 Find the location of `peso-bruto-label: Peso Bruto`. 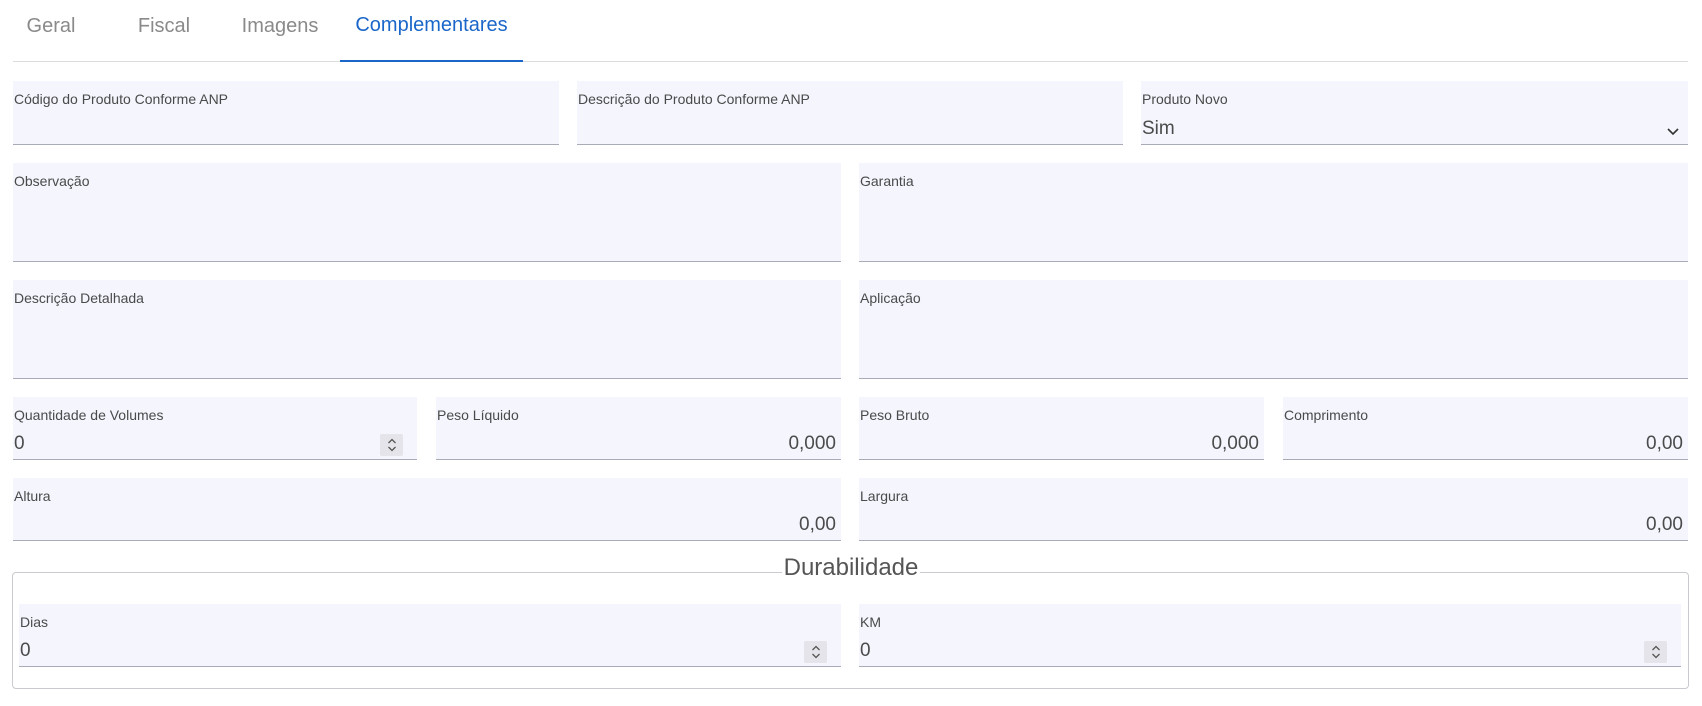

peso-bruto-label: Peso Bruto is located at coordinates (895, 415).